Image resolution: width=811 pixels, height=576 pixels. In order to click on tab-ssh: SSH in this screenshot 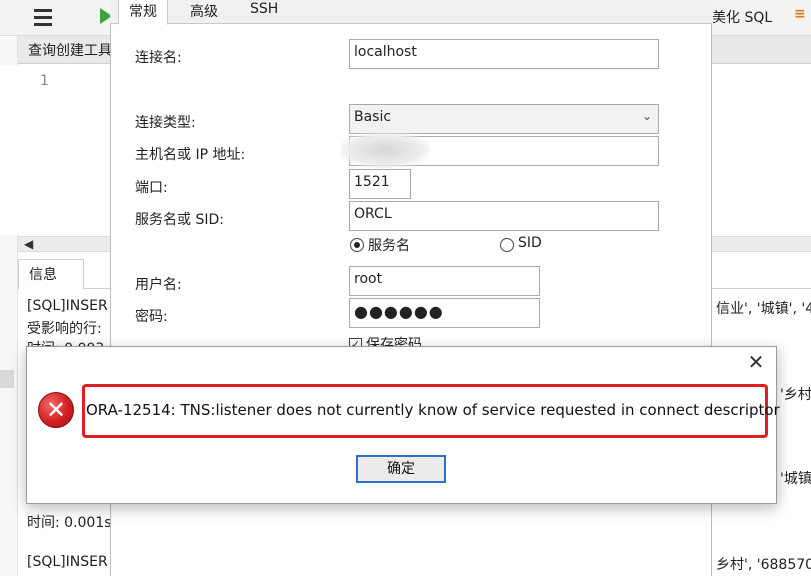, I will do `click(264, 12)`.